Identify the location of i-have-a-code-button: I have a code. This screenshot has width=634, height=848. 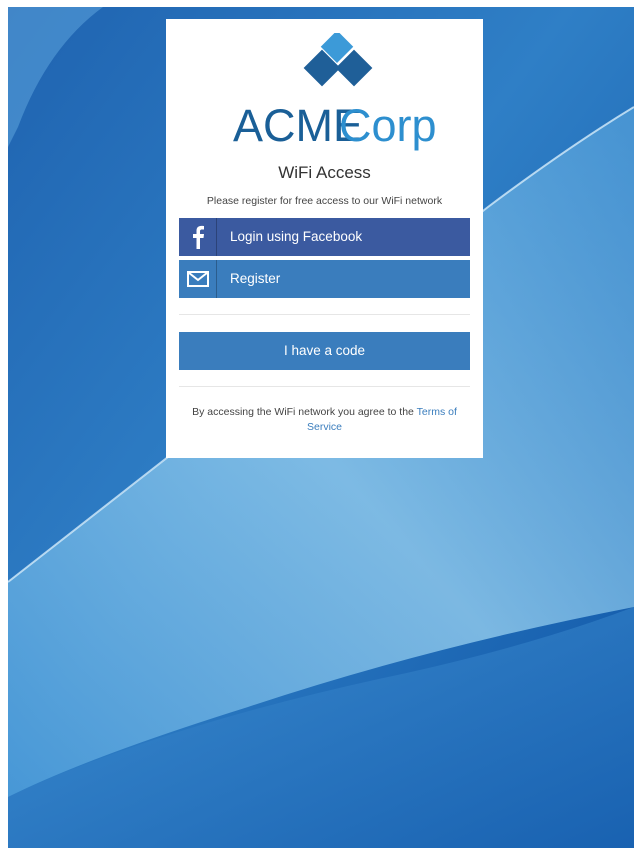
(324, 351).